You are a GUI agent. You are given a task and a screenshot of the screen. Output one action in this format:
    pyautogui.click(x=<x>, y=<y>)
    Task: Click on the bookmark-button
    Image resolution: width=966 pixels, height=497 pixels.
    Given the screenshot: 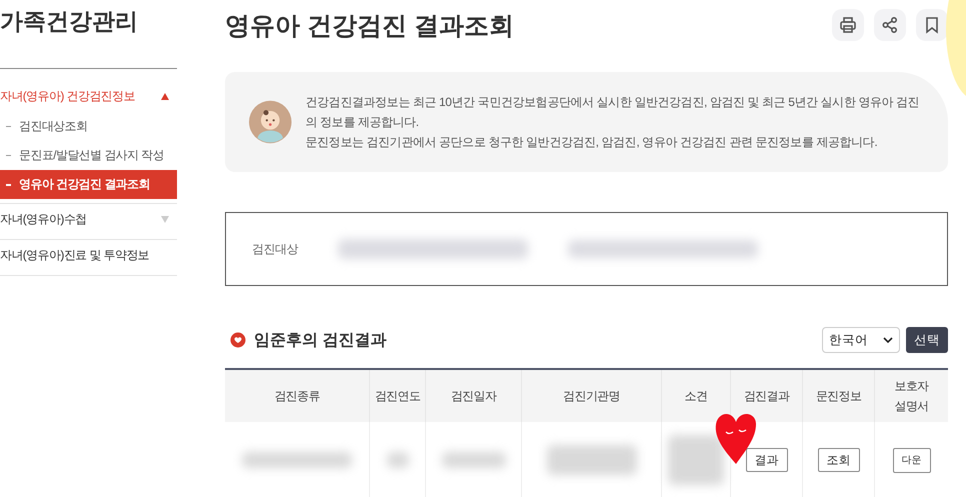 What is the action you would take?
    pyautogui.click(x=932, y=25)
    